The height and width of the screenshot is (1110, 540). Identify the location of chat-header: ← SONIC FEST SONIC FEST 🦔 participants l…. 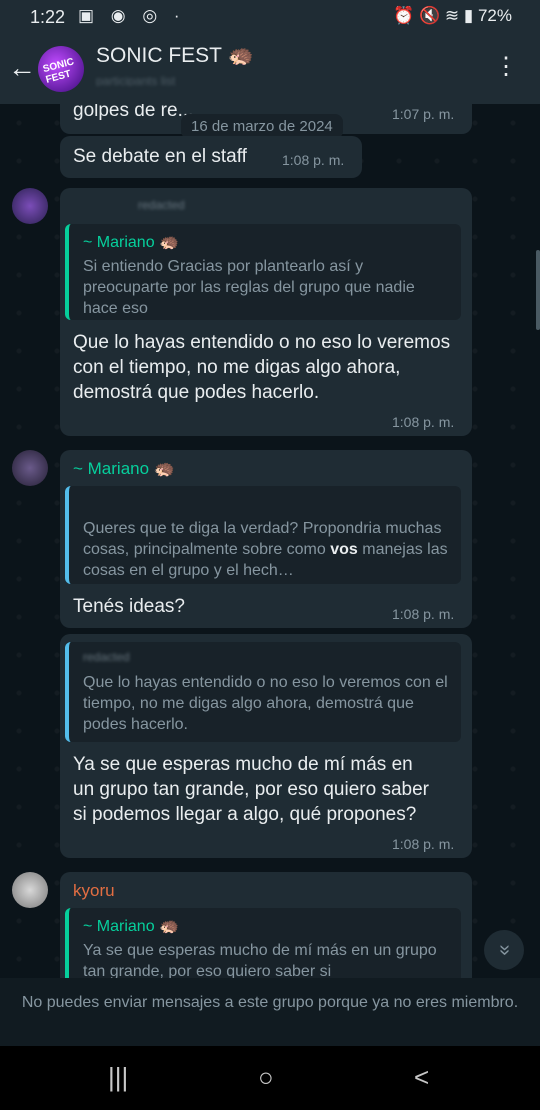
(270, 69).